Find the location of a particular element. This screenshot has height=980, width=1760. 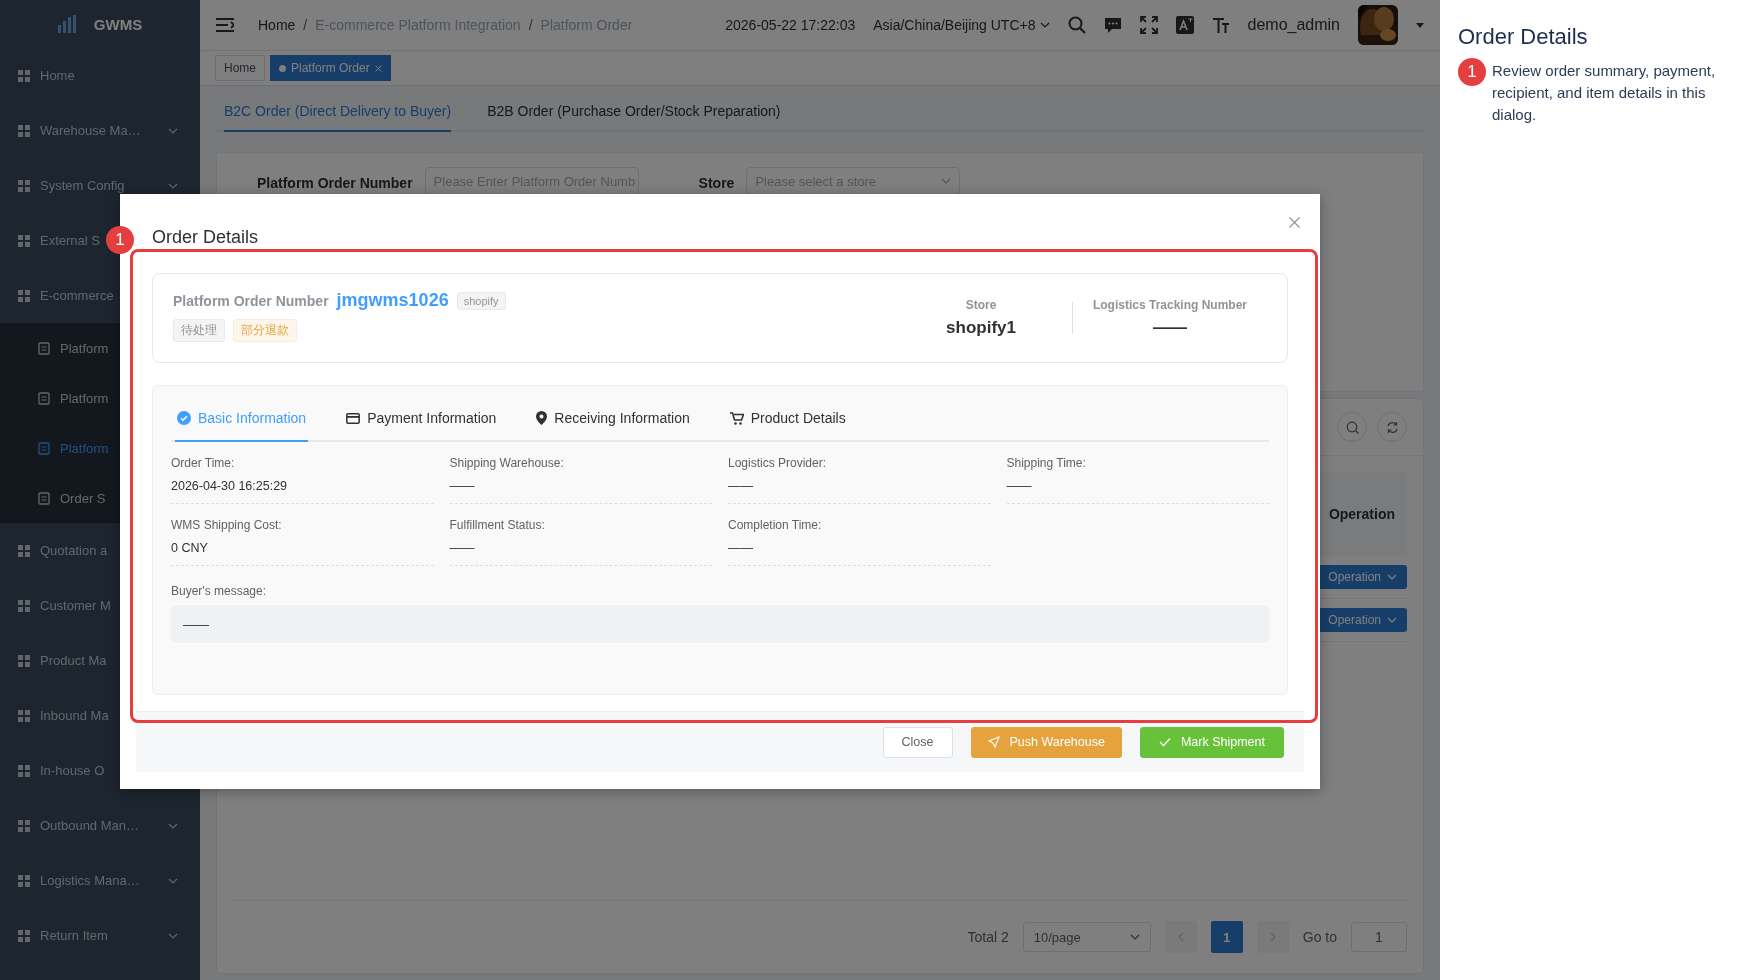

close-dialog-button: Close is located at coordinates (917, 742).